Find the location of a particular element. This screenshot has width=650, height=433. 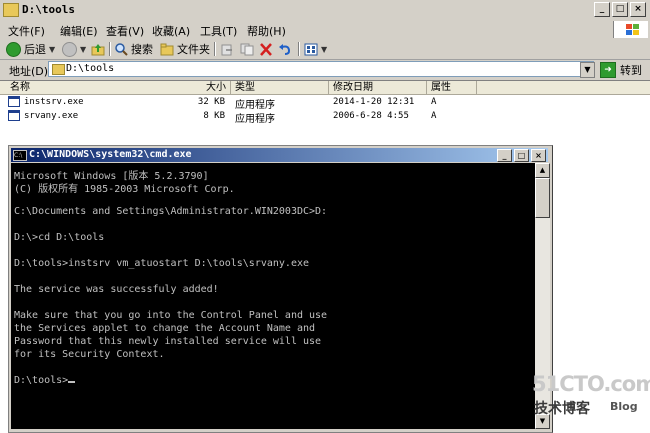

window-title: D:\tools is located at coordinates (48, 9).